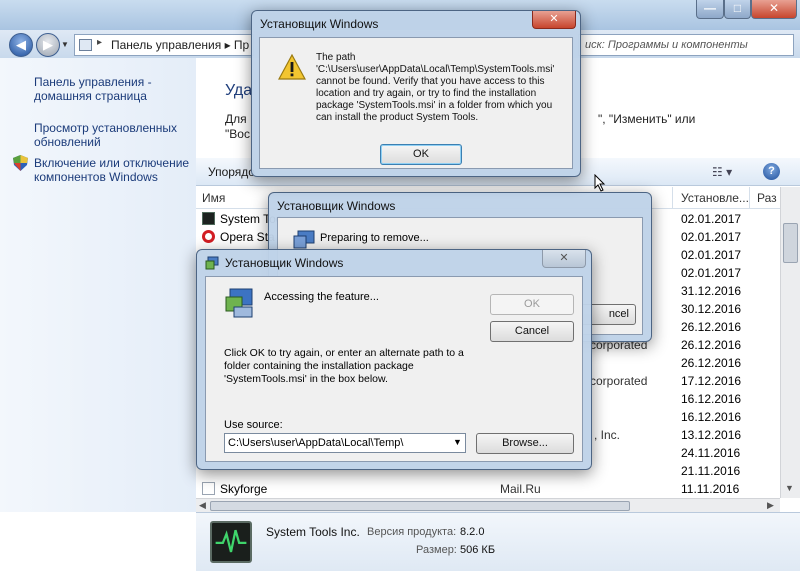 This screenshot has height=571, width=800. What do you see at coordinates (316, 443) in the screenshot?
I see `source-path-value: C:\Users\user\AppData\Local\Temp\` at bounding box center [316, 443].